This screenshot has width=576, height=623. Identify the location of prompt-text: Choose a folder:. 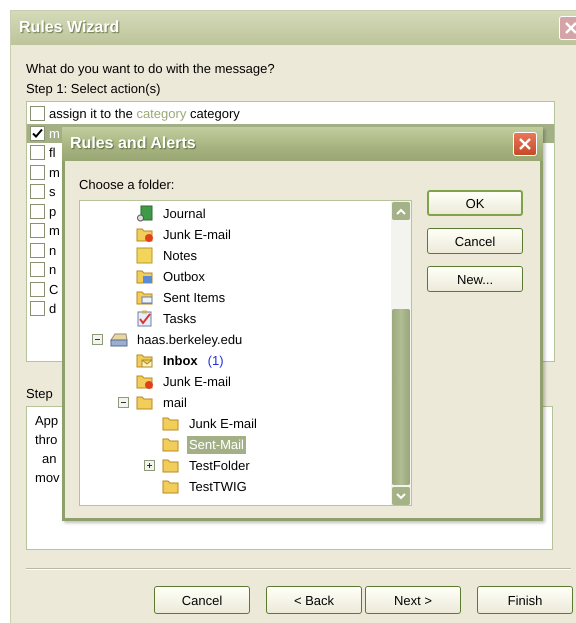
(126, 185).